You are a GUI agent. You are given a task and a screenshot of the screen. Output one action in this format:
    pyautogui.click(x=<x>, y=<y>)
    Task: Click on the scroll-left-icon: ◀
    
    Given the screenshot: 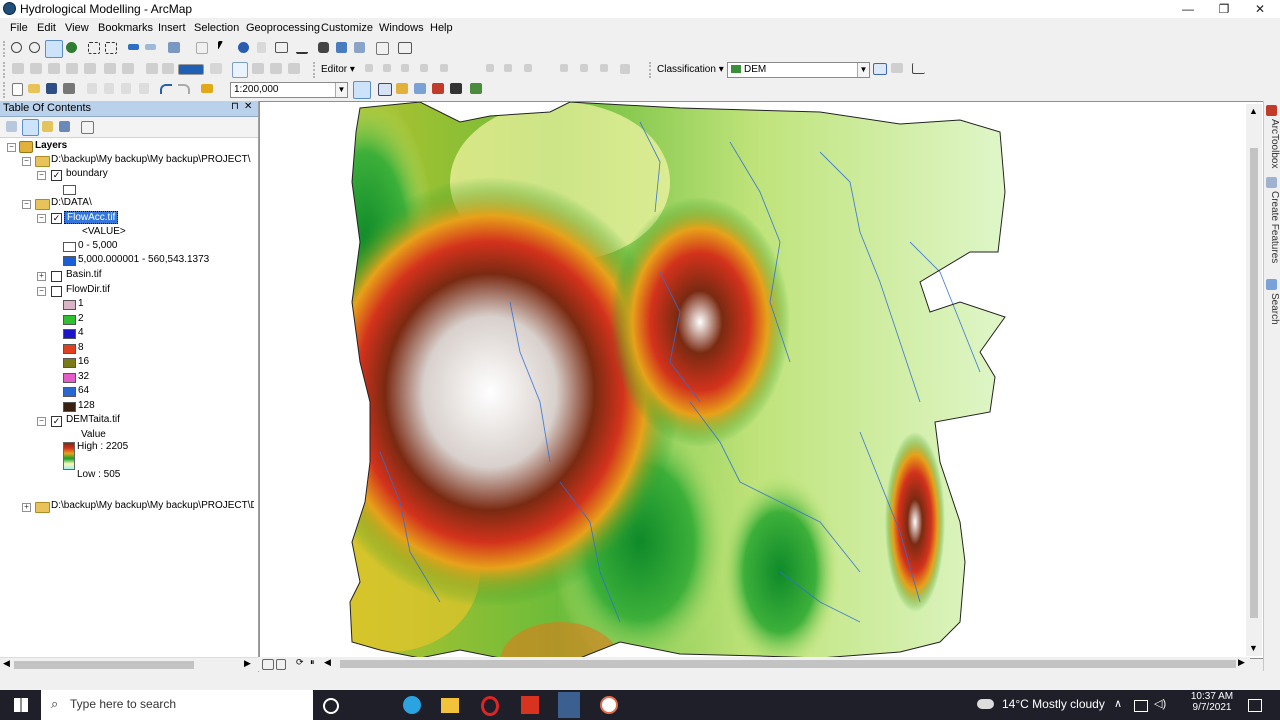 What is the action you would take?
    pyautogui.click(x=327, y=662)
    